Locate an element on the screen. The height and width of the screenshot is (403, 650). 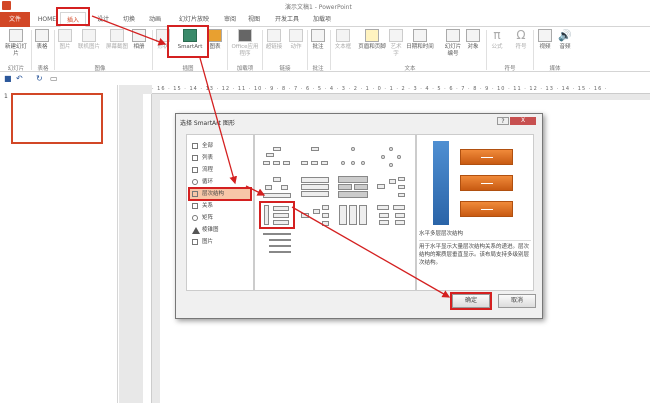
label: 列表 is located at coordinates (208, 158).